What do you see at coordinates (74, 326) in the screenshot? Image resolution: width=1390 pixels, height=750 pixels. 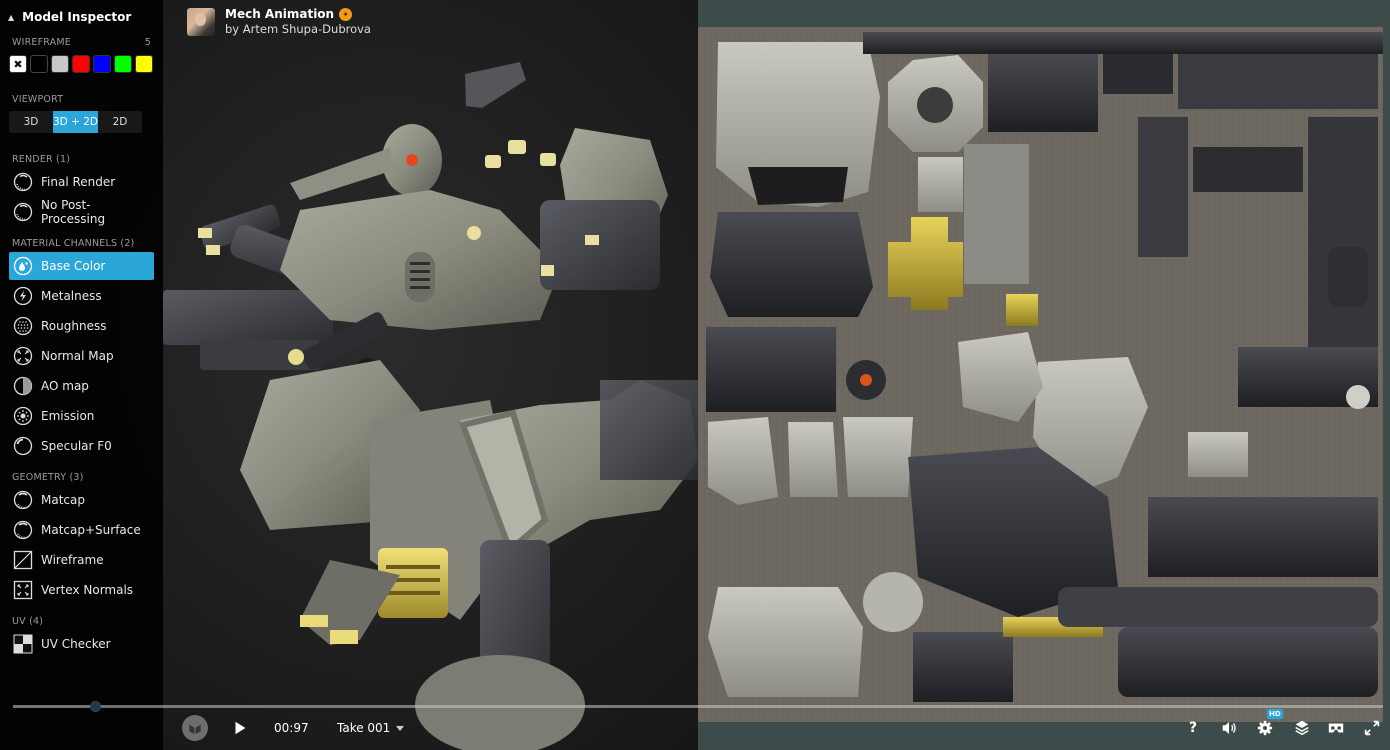 I see `menu-item-label: Roughness` at bounding box center [74, 326].